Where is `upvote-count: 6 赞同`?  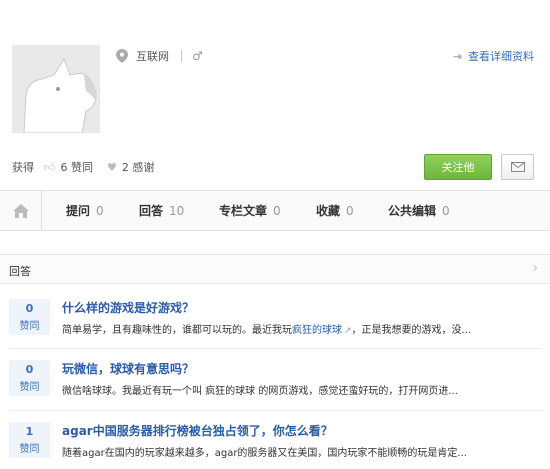
upvote-count: 6 赞同 is located at coordinates (77, 167).